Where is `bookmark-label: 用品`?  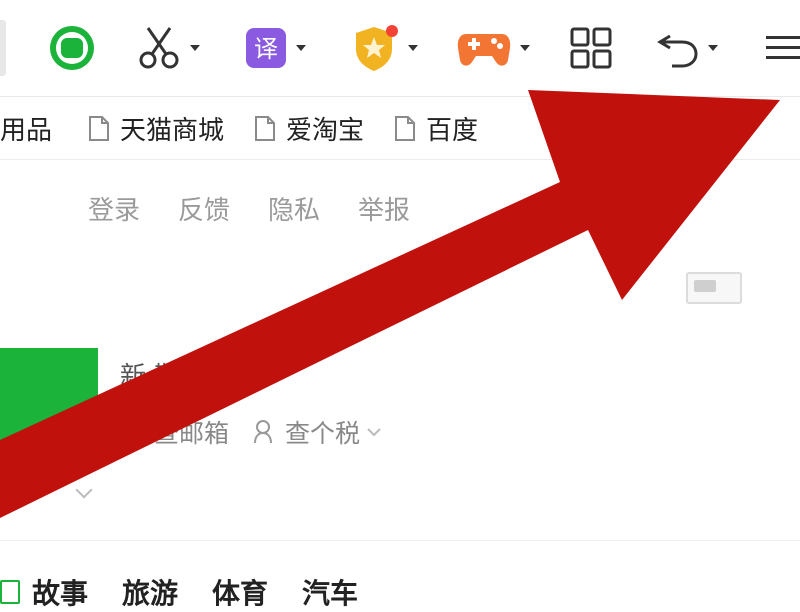
bookmark-label: 用品 is located at coordinates (26, 130).